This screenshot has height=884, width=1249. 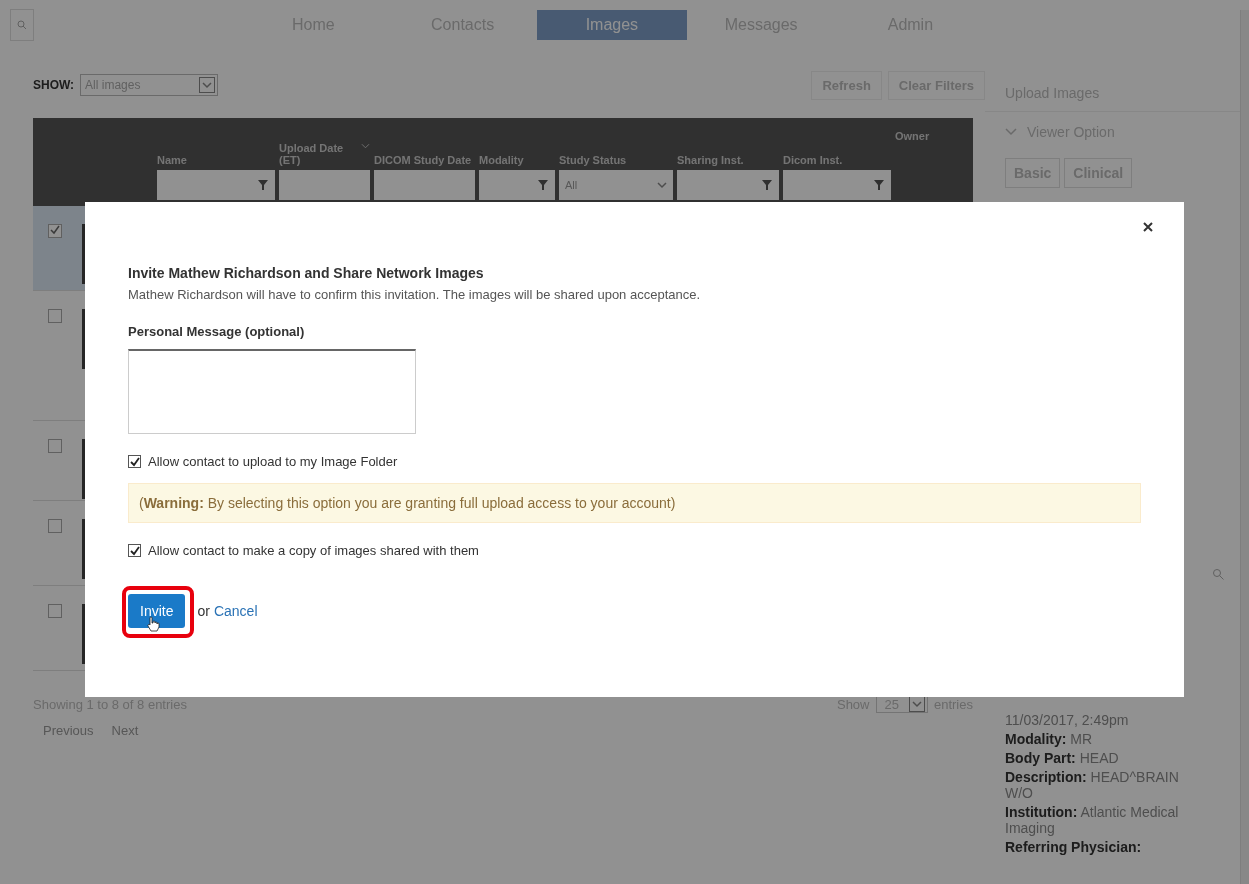 I want to click on detail-text: Modality: MR, so click(x=1049, y=739).